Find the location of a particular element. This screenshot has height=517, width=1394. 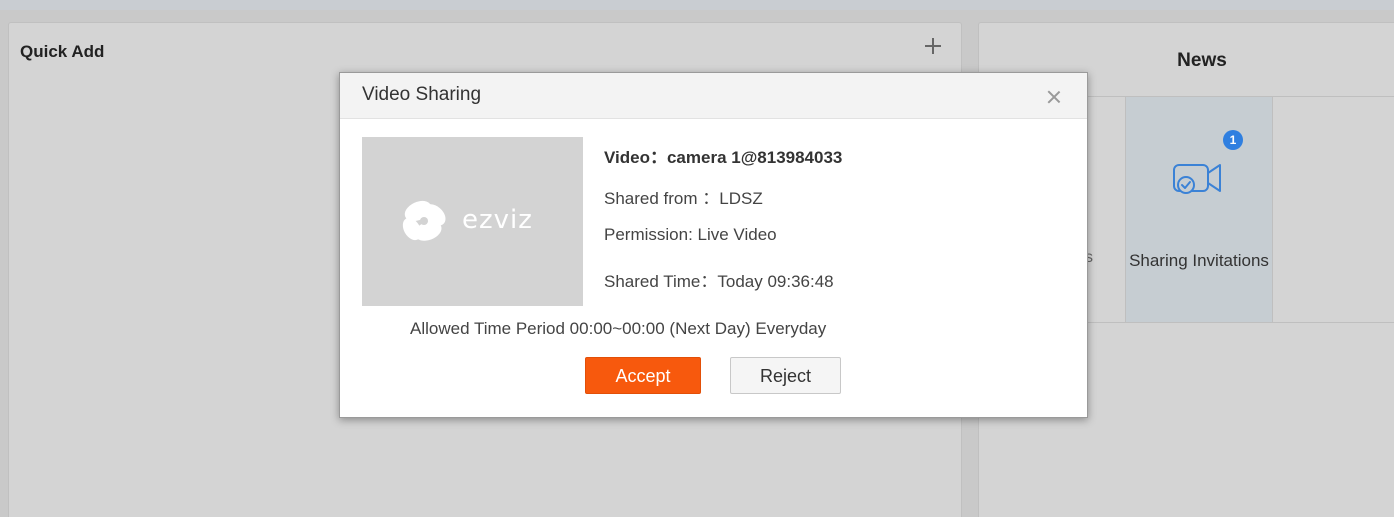

top-bar is located at coordinates (697, 5).